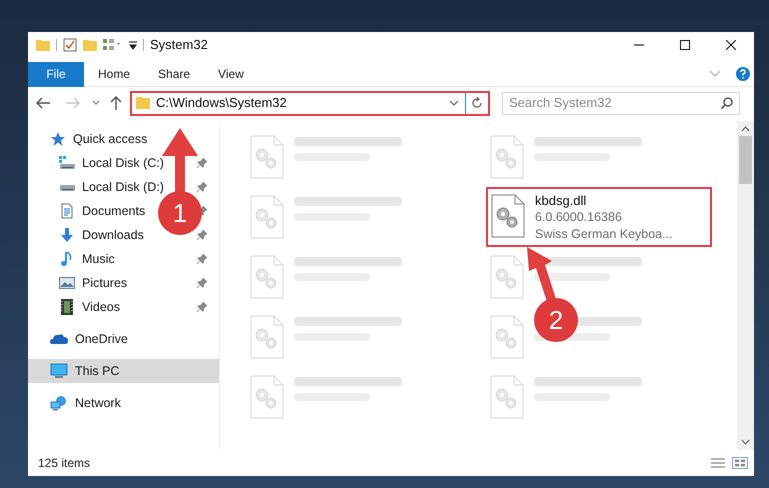  Describe the element at coordinates (231, 74) in the screenshot. I see `ribbon-tab: View` at that location.